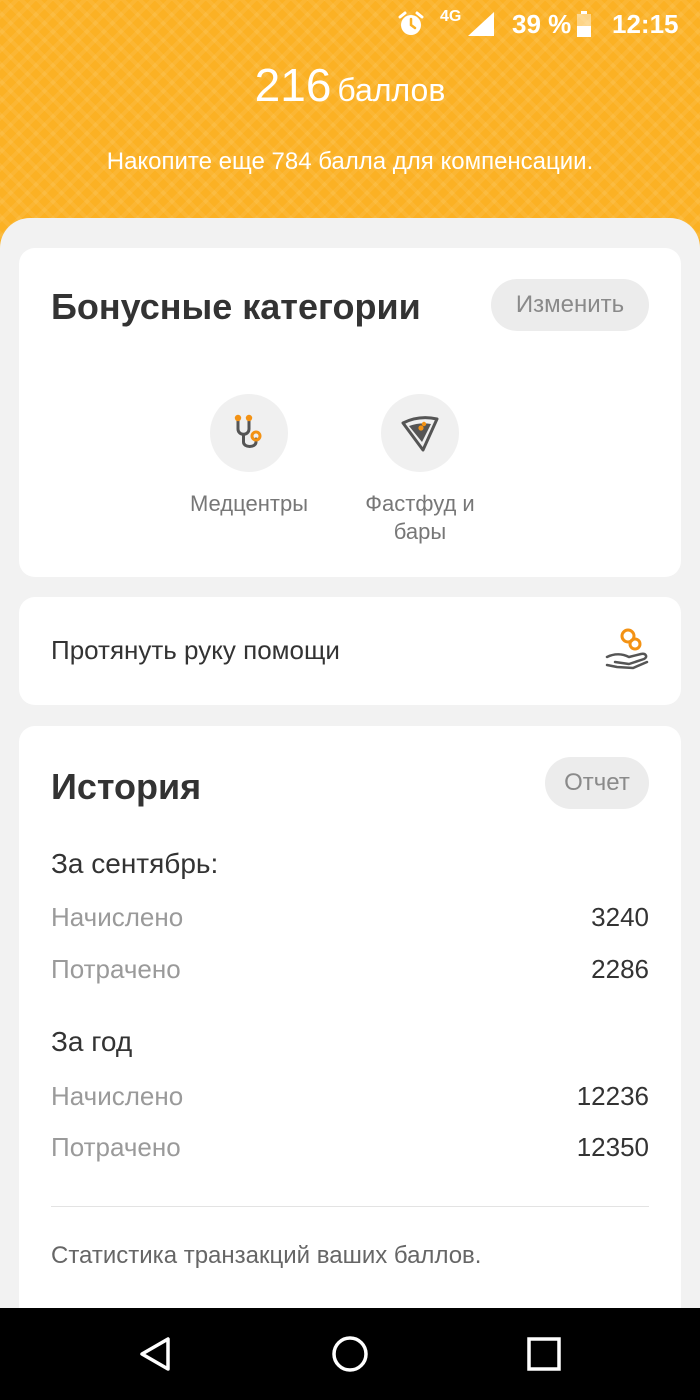 This screenshot has width=700, height=1400. What do you see at coordinates (542, 24) in the screenshot?
I see `battery-percent: 39 %` at bounding box center [542, 24].